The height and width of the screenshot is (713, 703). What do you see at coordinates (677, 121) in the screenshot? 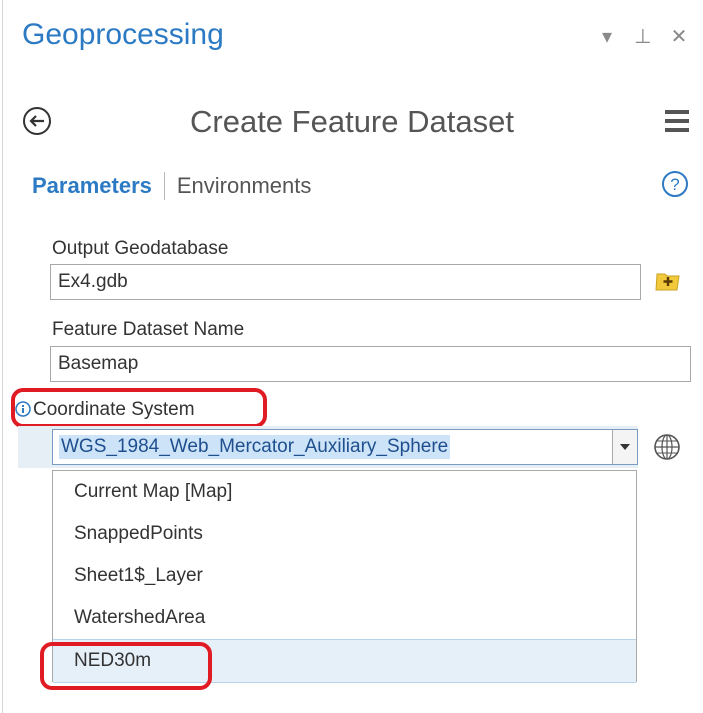
I see `tool-menu-button` at bounding box center [677, 121].